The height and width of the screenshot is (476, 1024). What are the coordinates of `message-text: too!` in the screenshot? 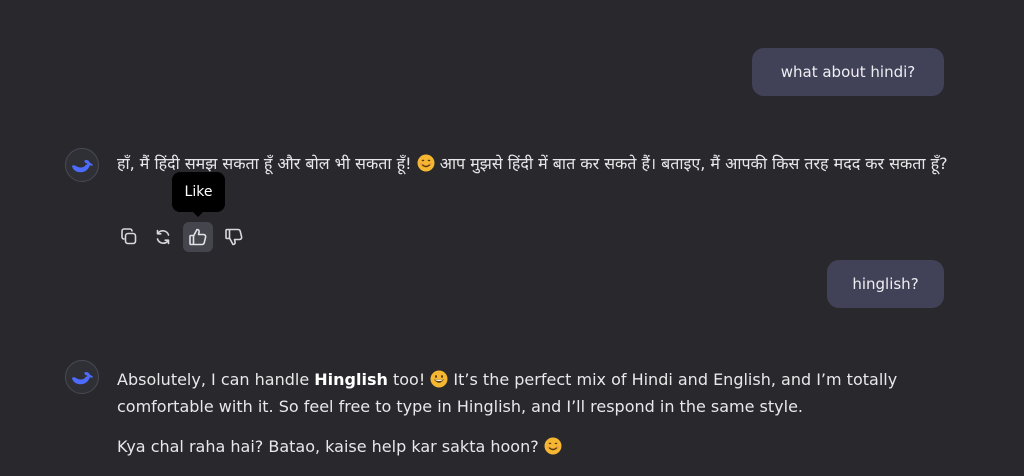 It's located at (406, 379).